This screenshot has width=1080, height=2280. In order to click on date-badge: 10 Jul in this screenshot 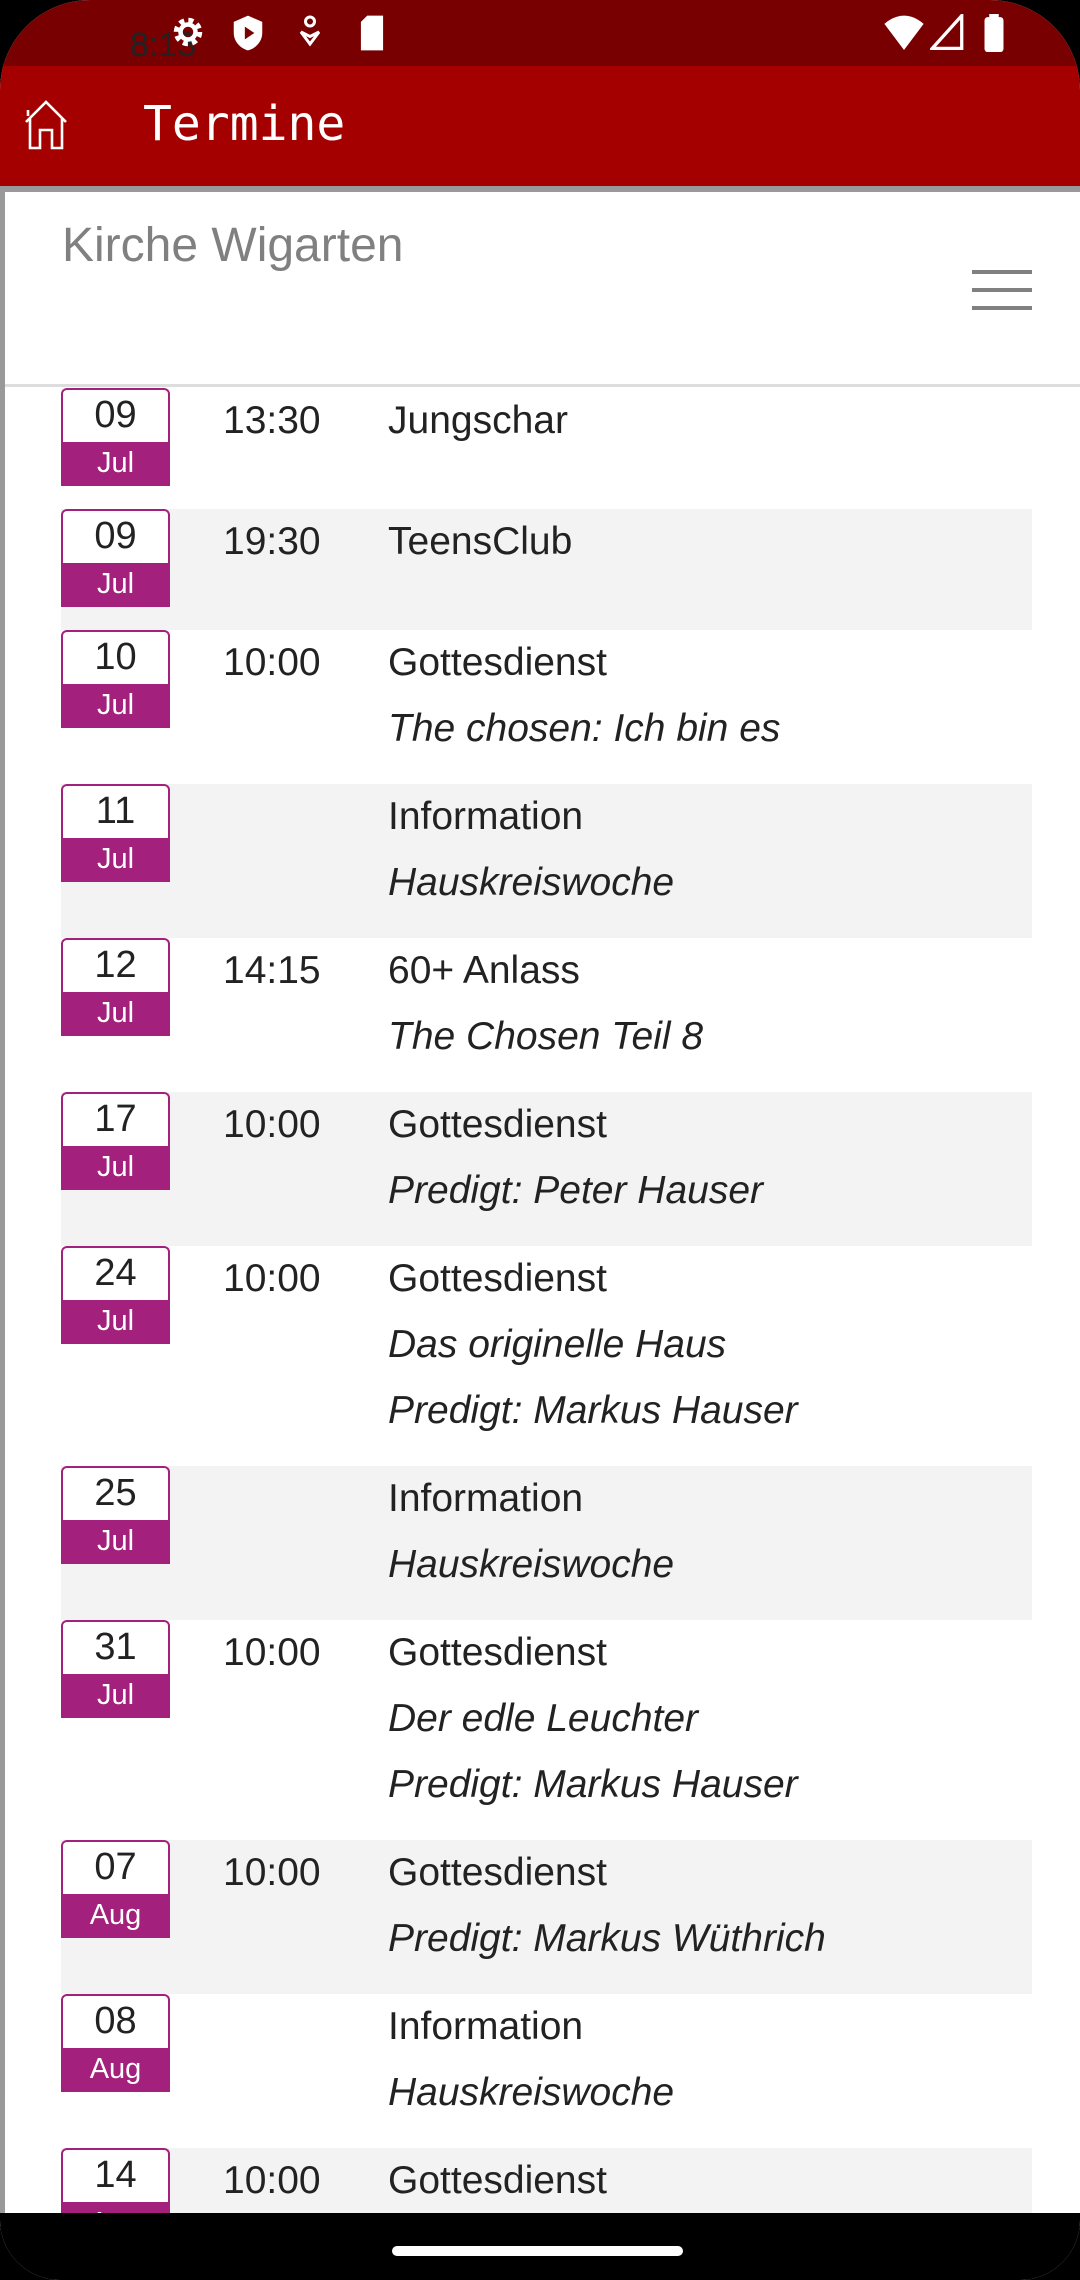, I will do `click(115, 679)`.